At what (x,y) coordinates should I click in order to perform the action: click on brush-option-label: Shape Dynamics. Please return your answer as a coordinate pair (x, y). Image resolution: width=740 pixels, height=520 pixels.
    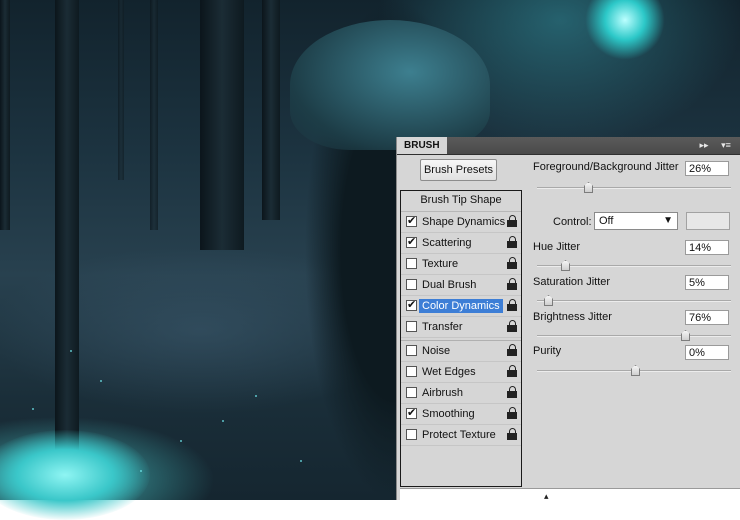
    Looking at the image, I should click on (464, 222).